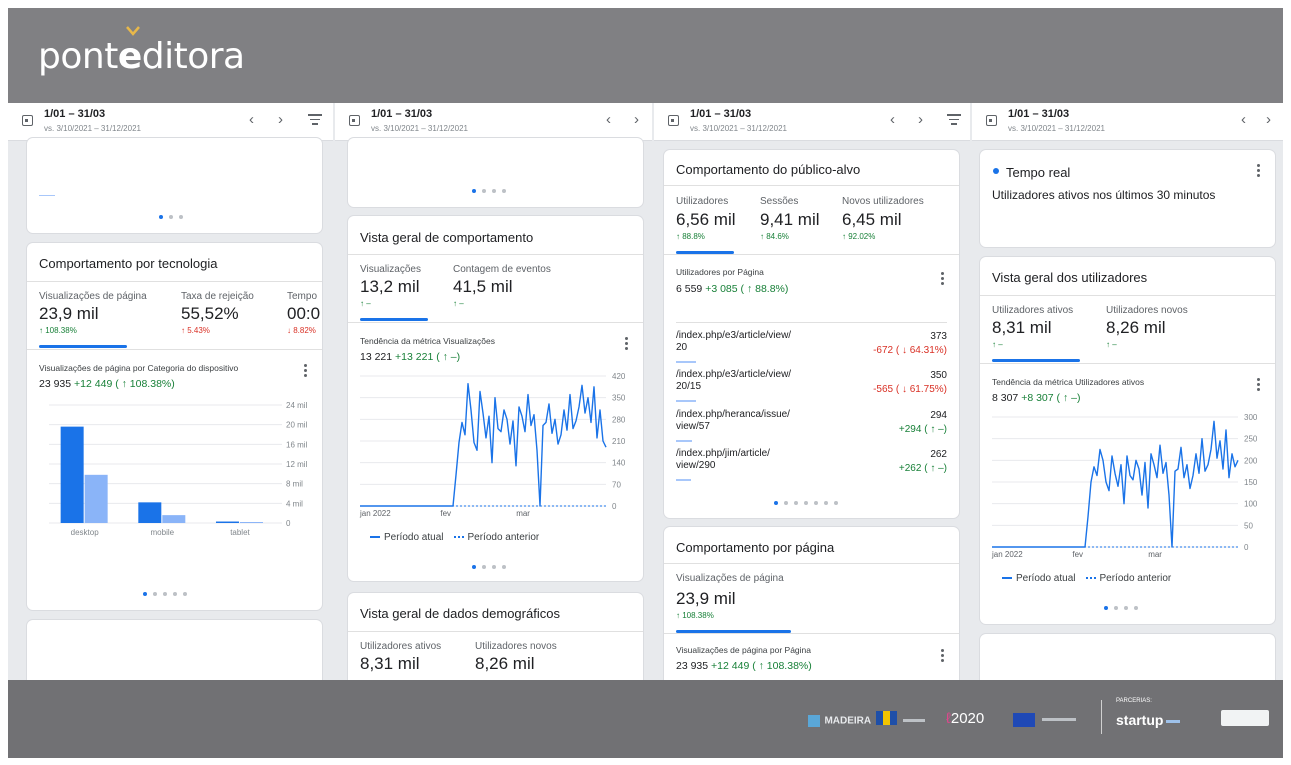  I want to click on y-tick-label: 420, so click(619, 376).